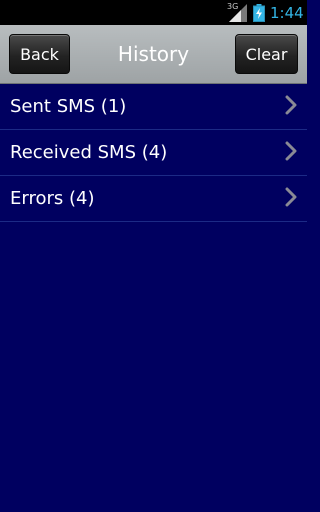 The height and width of the screenshot is (512, 320). What do you see at coordinates (266, 54) in the screenshot?
I see `clear-button: Clear` at bounding box center [266, 54].